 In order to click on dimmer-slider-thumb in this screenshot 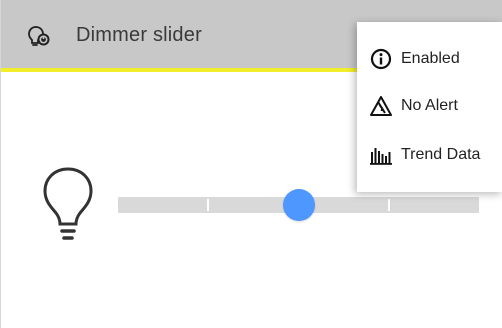, I will do `click(298, 205)`.